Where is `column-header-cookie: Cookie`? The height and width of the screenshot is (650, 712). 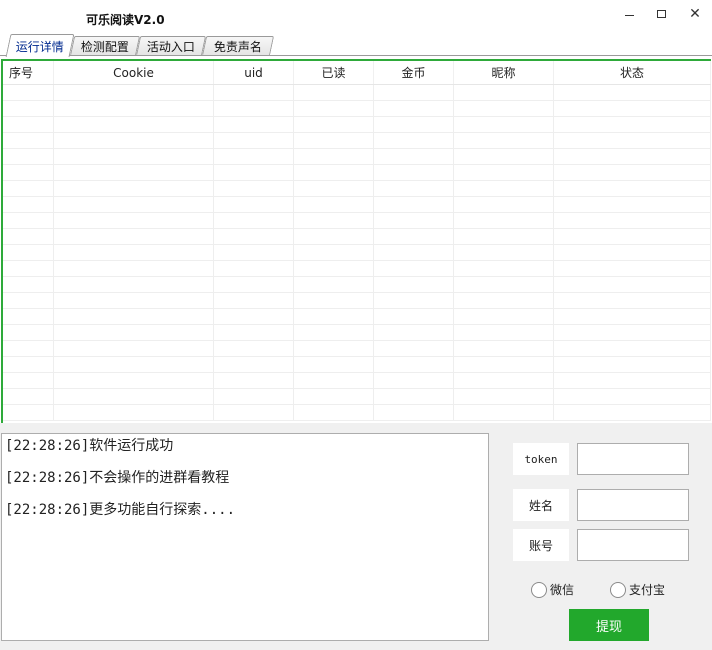
column-header-cookie: Cookie is located at coordinates (134, 72).